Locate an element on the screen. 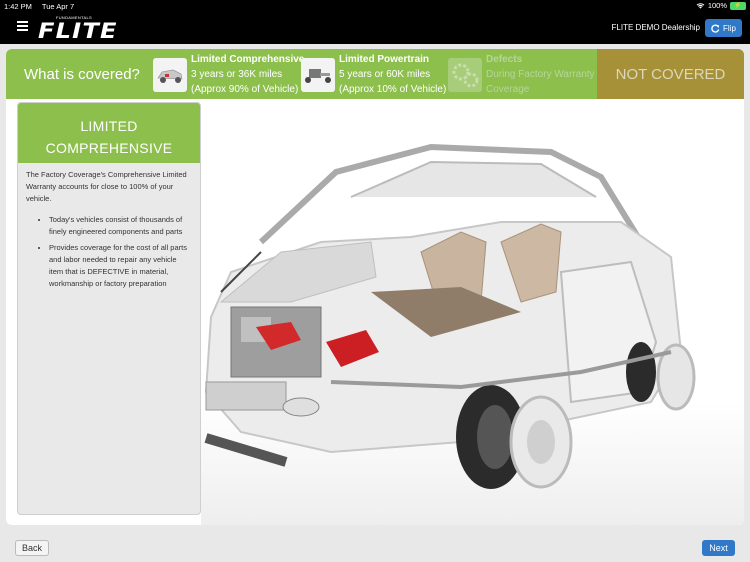 This screenshot has height=562, width=750. battery-icon: ⚡ is located at coordinates (738, 5).